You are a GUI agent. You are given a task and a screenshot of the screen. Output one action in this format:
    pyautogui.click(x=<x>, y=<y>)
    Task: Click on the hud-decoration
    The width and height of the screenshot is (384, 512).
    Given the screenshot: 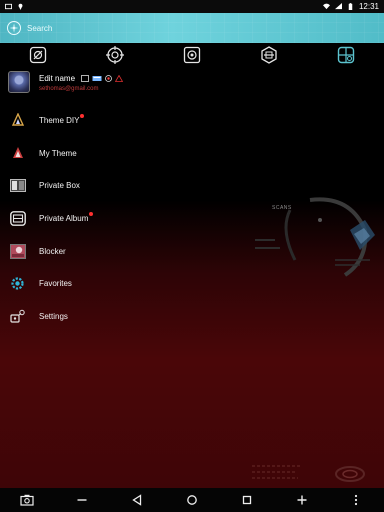 What is the action you would take?
    pyautogui.click(x=315, y=237)
    